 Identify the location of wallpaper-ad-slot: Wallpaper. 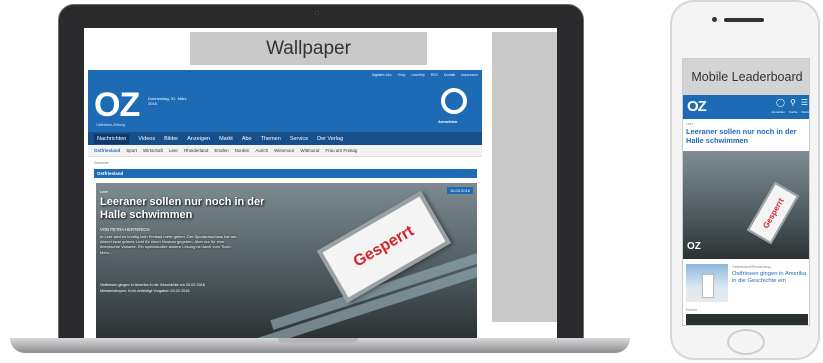
(308, 48).